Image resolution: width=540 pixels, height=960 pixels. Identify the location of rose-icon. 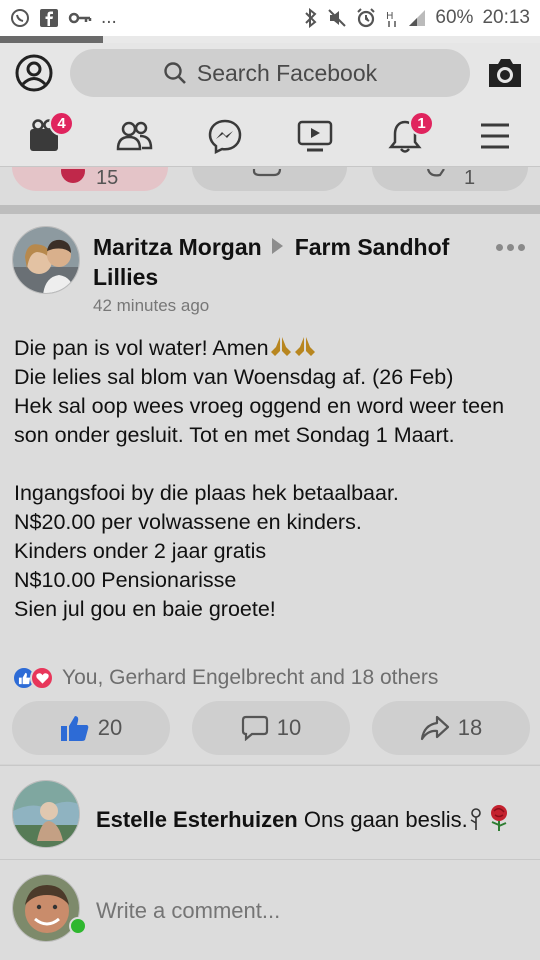
(498, 818).